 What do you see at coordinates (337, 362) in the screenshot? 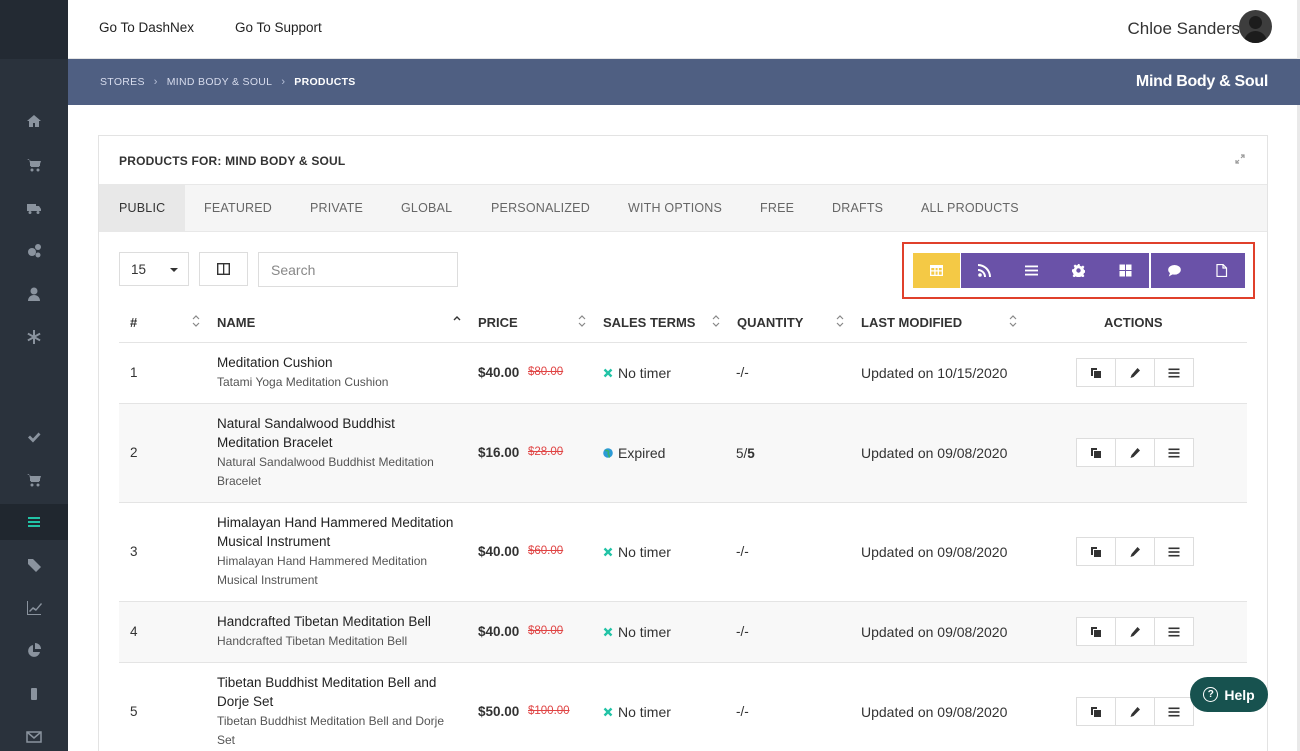
I see `product-name: Meditation Cushion` at bounding box center [337, 362].